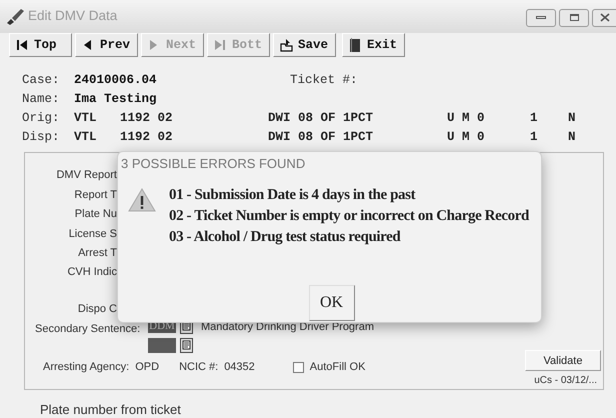 Image resolution: width=616 pixels, height=418 pixels. I want to click on field-label: Dispo C, so click(97, 309).